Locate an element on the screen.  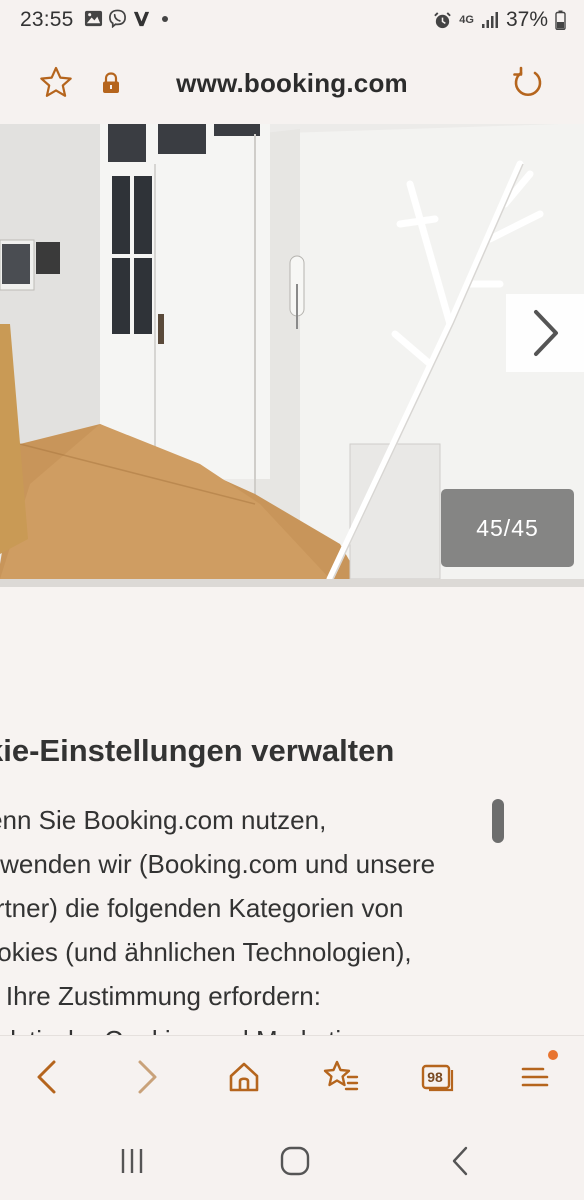
bookmarks-button is located at coordinates (341, 1077).